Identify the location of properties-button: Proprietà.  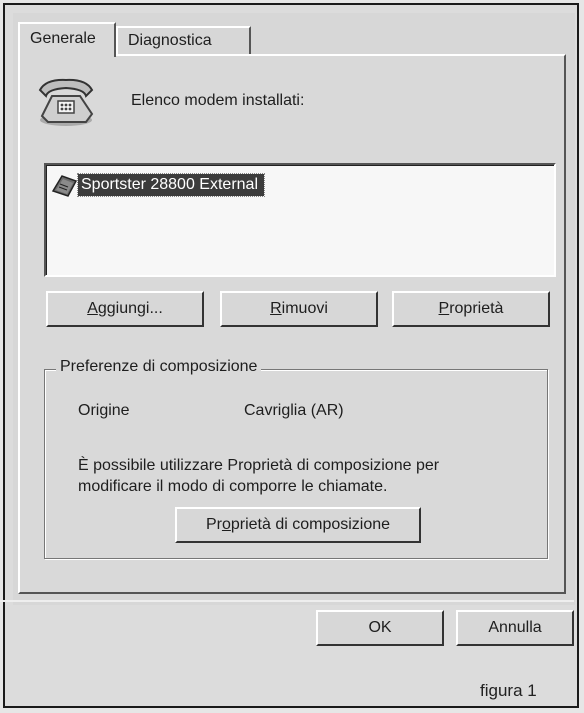
(471, 309).